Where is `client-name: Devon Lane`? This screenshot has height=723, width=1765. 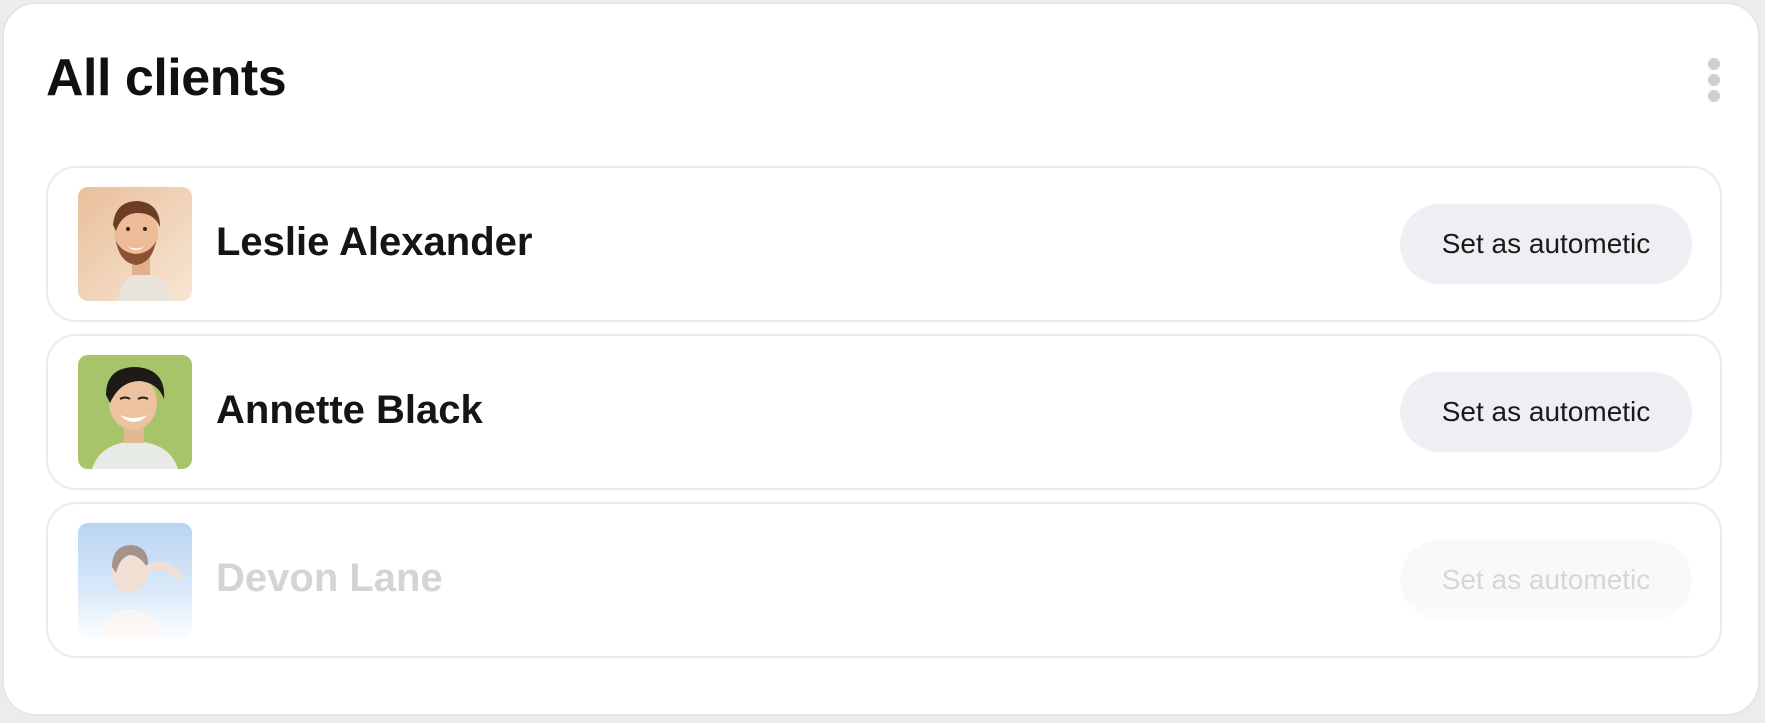
client-name: Devon Lane is located at coordinates (329, 578).